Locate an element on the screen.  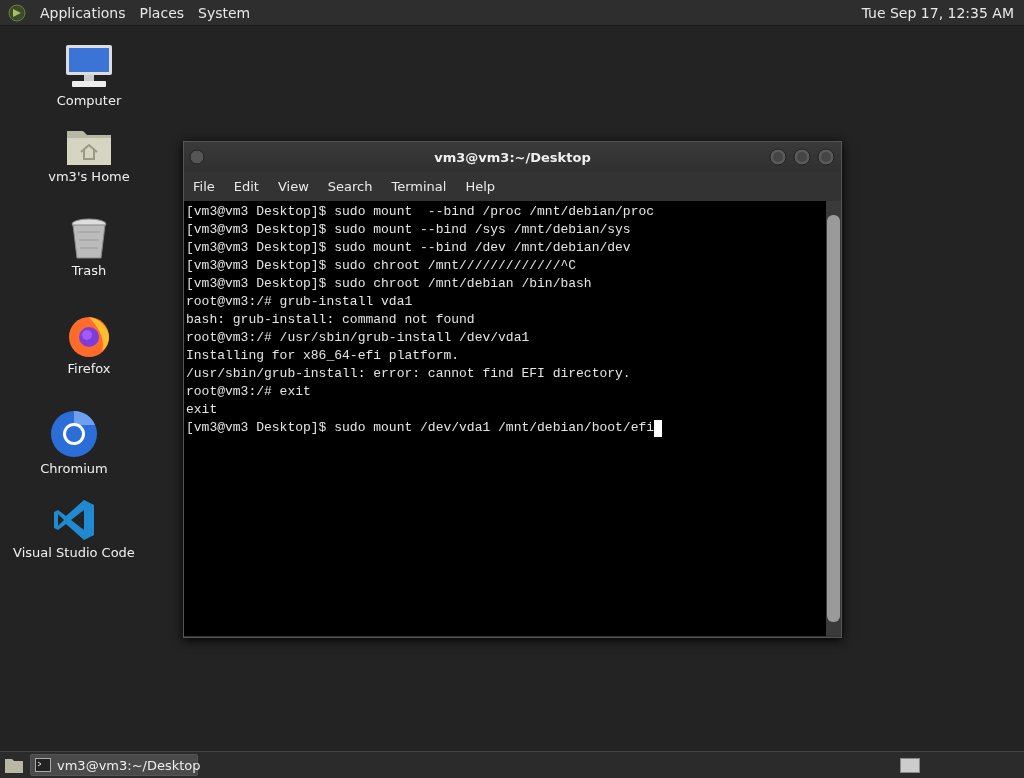
window-title: vm3@vm3:~/Desktop is located at coordinates (512, 157).